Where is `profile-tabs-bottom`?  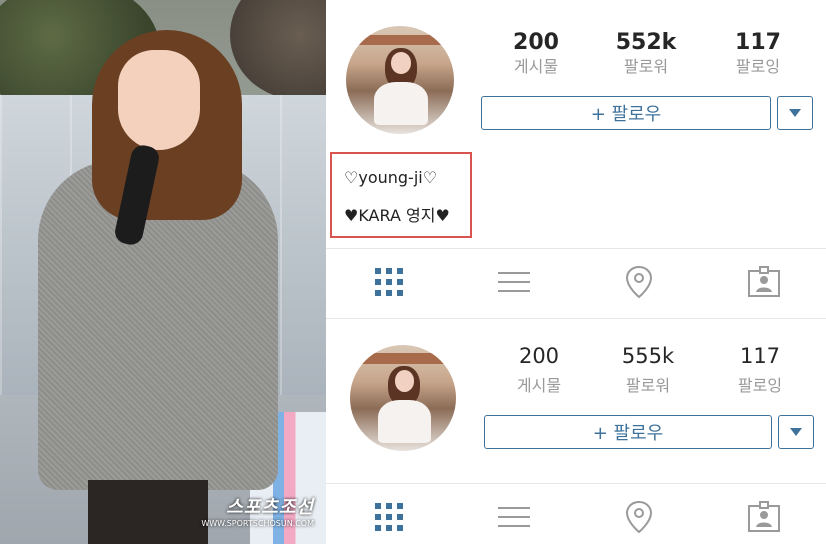
profile-tabs-bottom is located at coordinates (576, 516).